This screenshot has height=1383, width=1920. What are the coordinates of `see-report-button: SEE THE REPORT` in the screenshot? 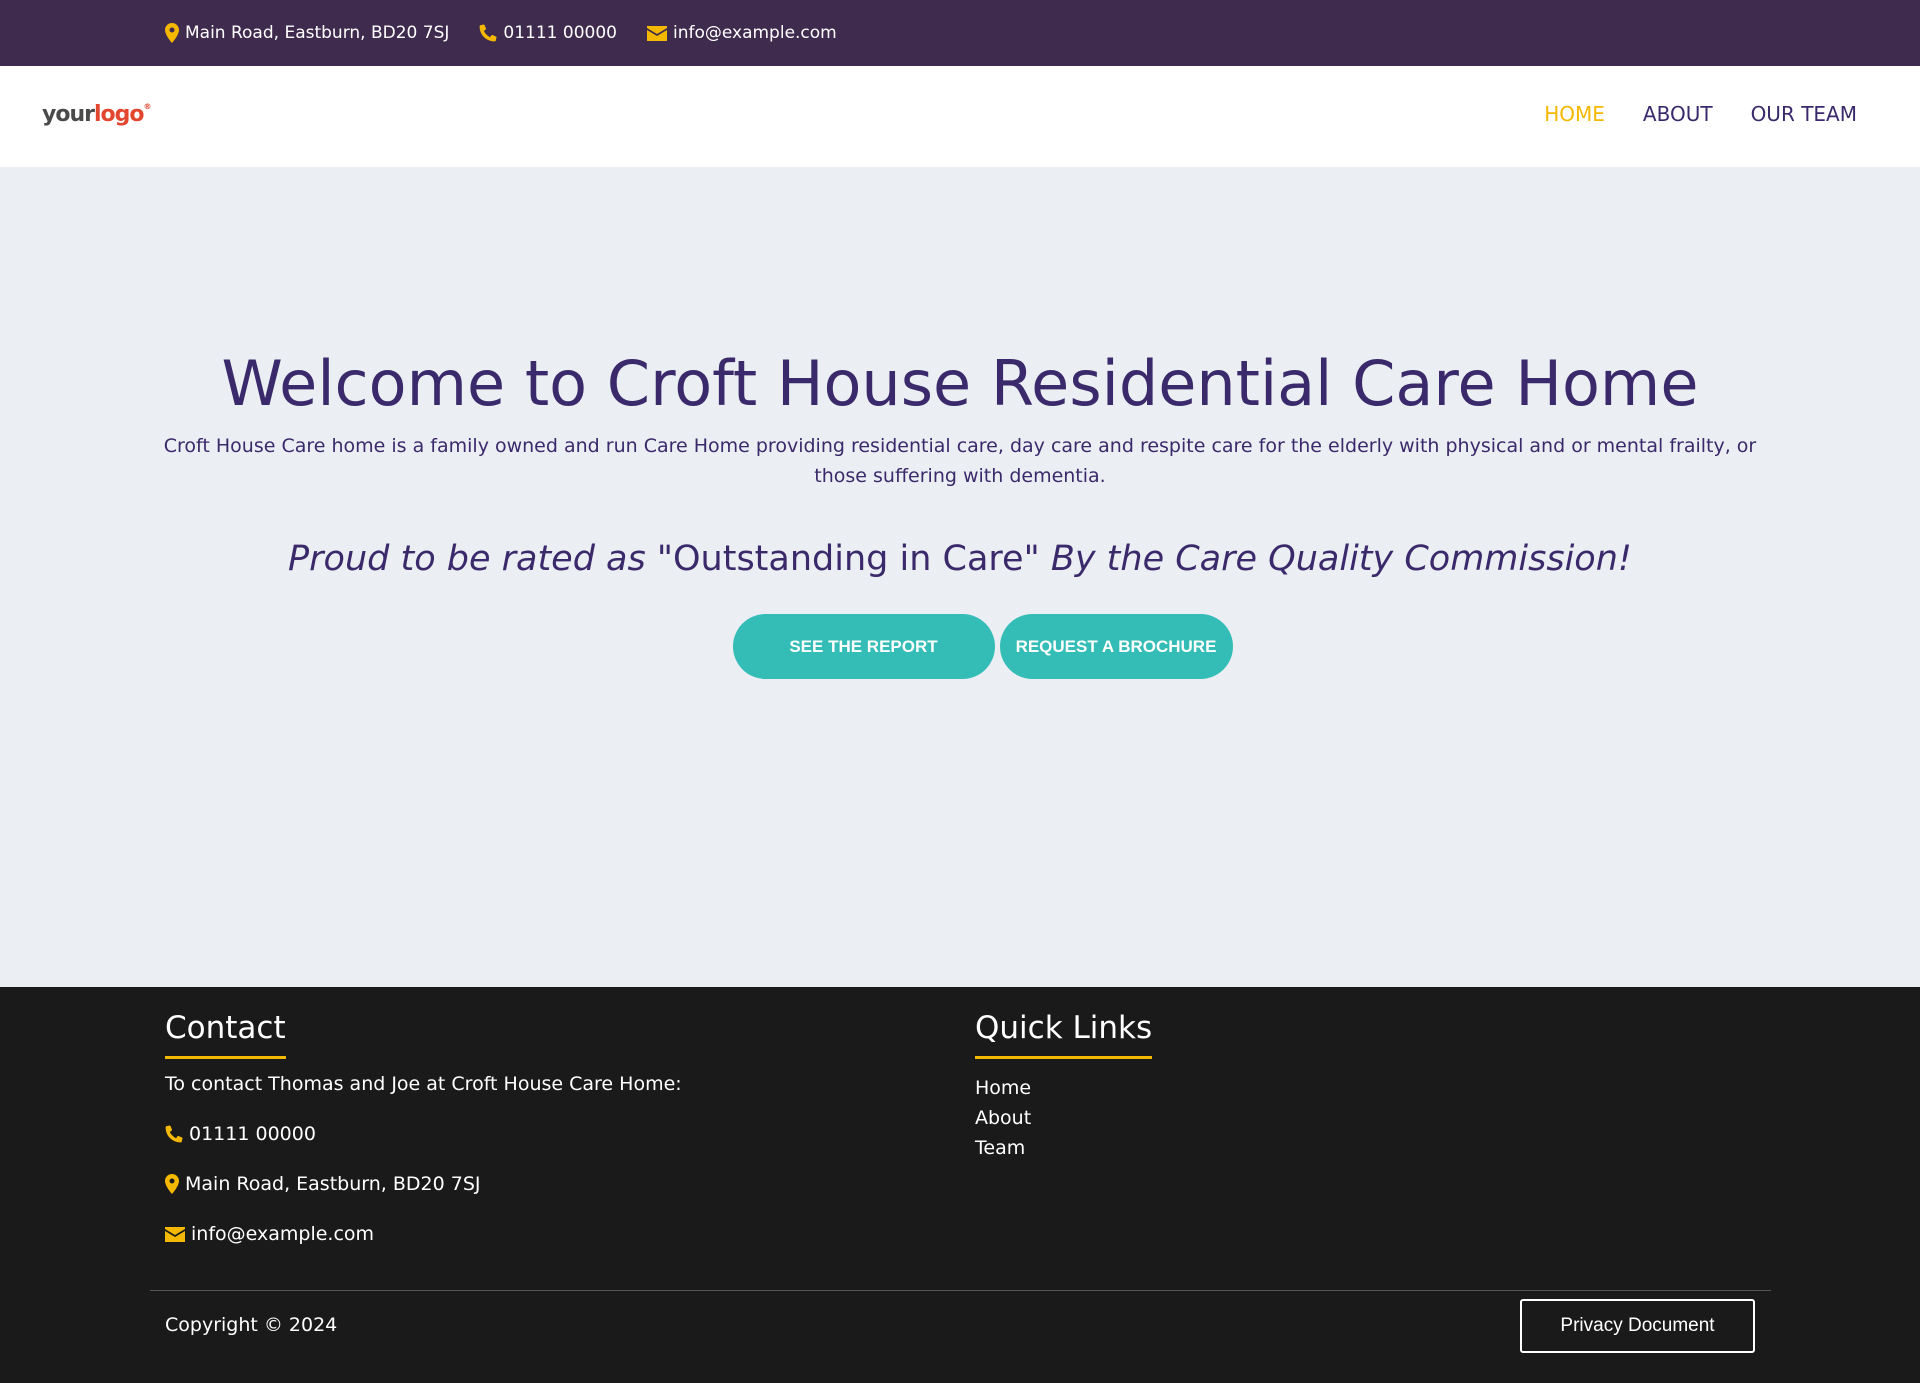 It's located at (863, 646).